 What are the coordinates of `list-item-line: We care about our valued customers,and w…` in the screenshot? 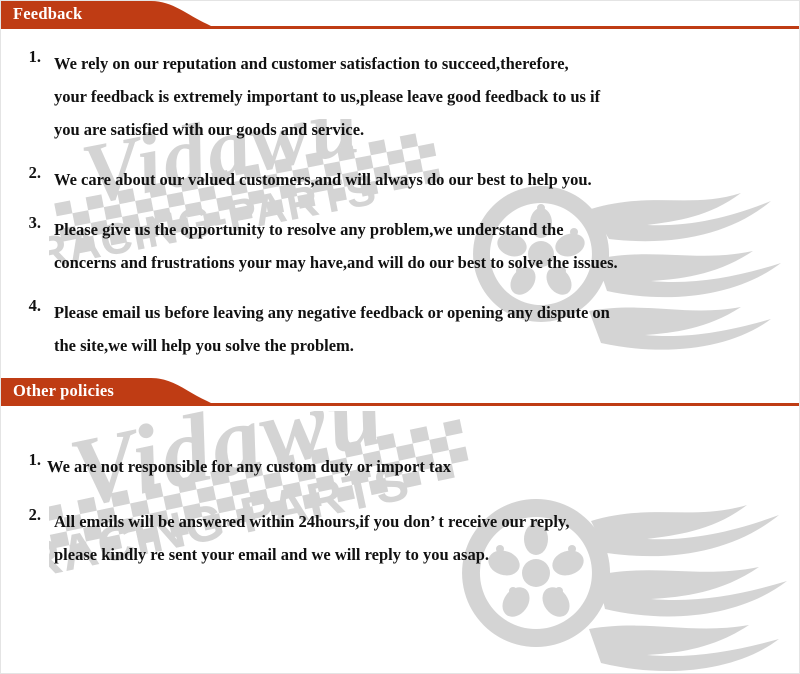 It's located at (323, 179).